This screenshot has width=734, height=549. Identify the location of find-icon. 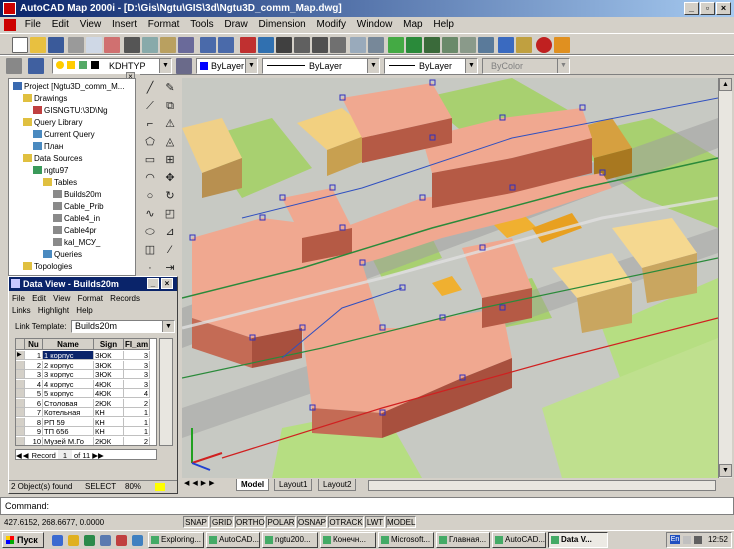
(112, 45).